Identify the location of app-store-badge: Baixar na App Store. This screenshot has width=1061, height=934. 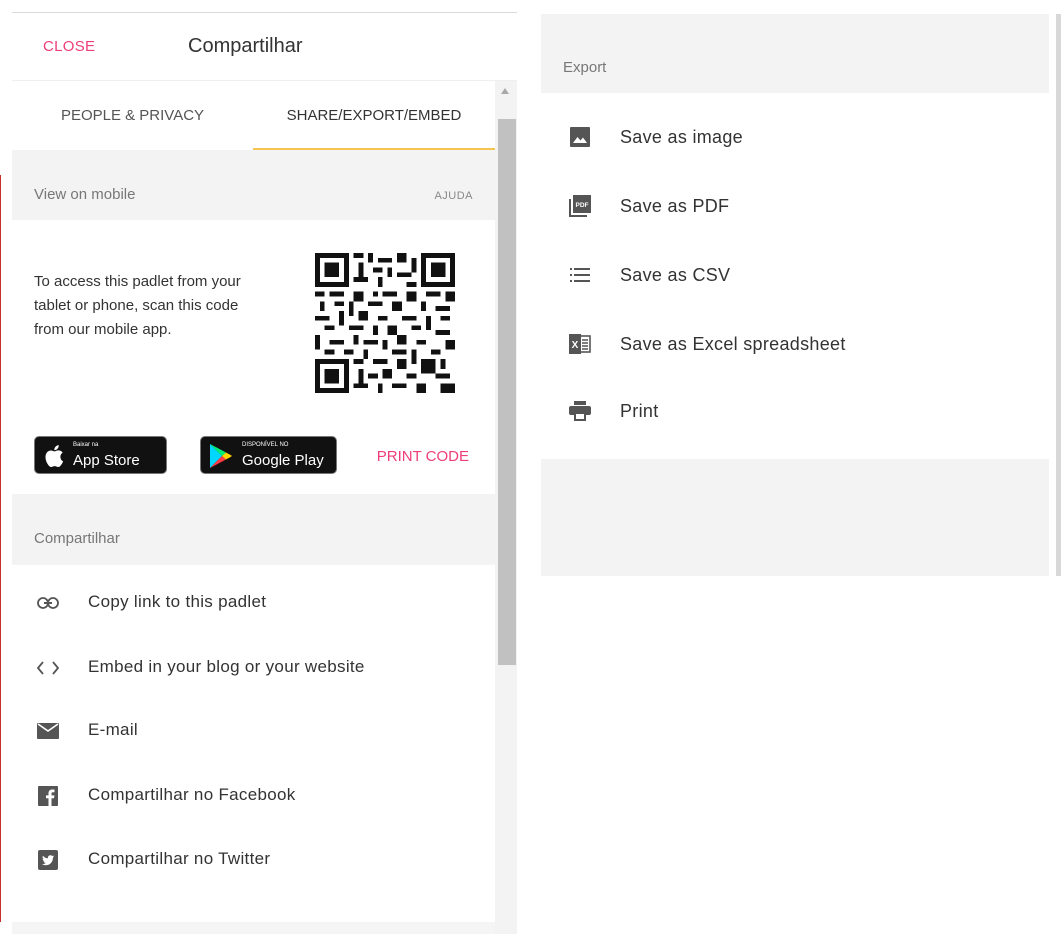
(100, 455).